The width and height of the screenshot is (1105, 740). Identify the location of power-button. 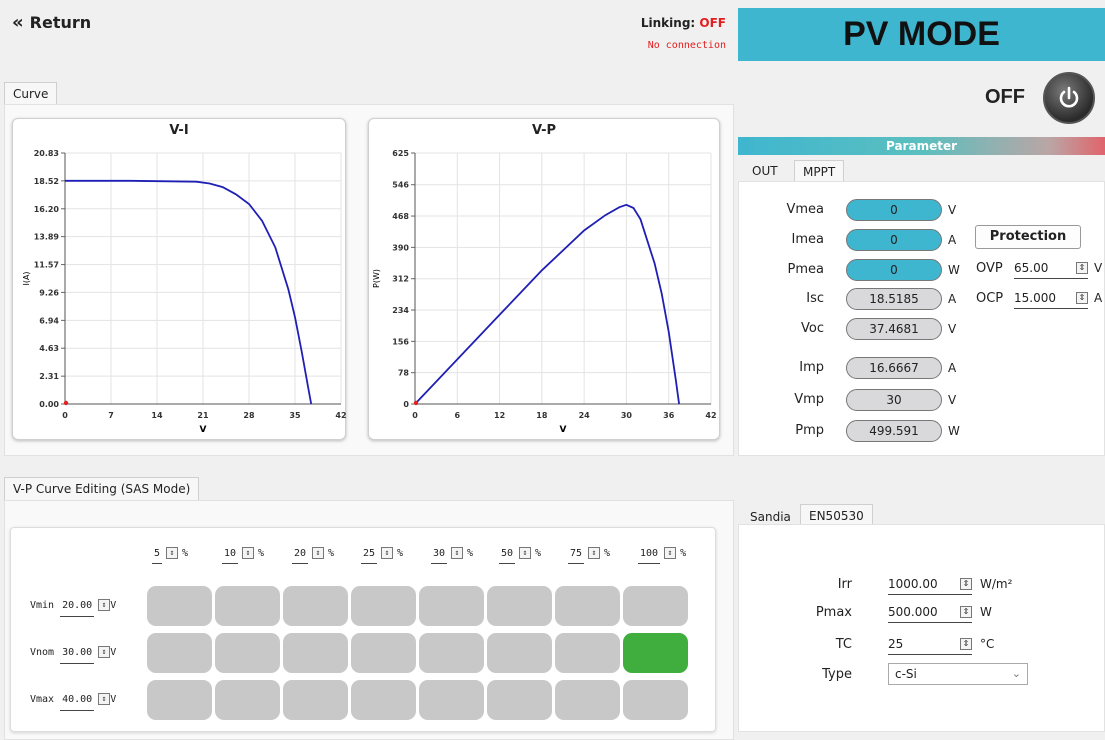
(1069, 98).